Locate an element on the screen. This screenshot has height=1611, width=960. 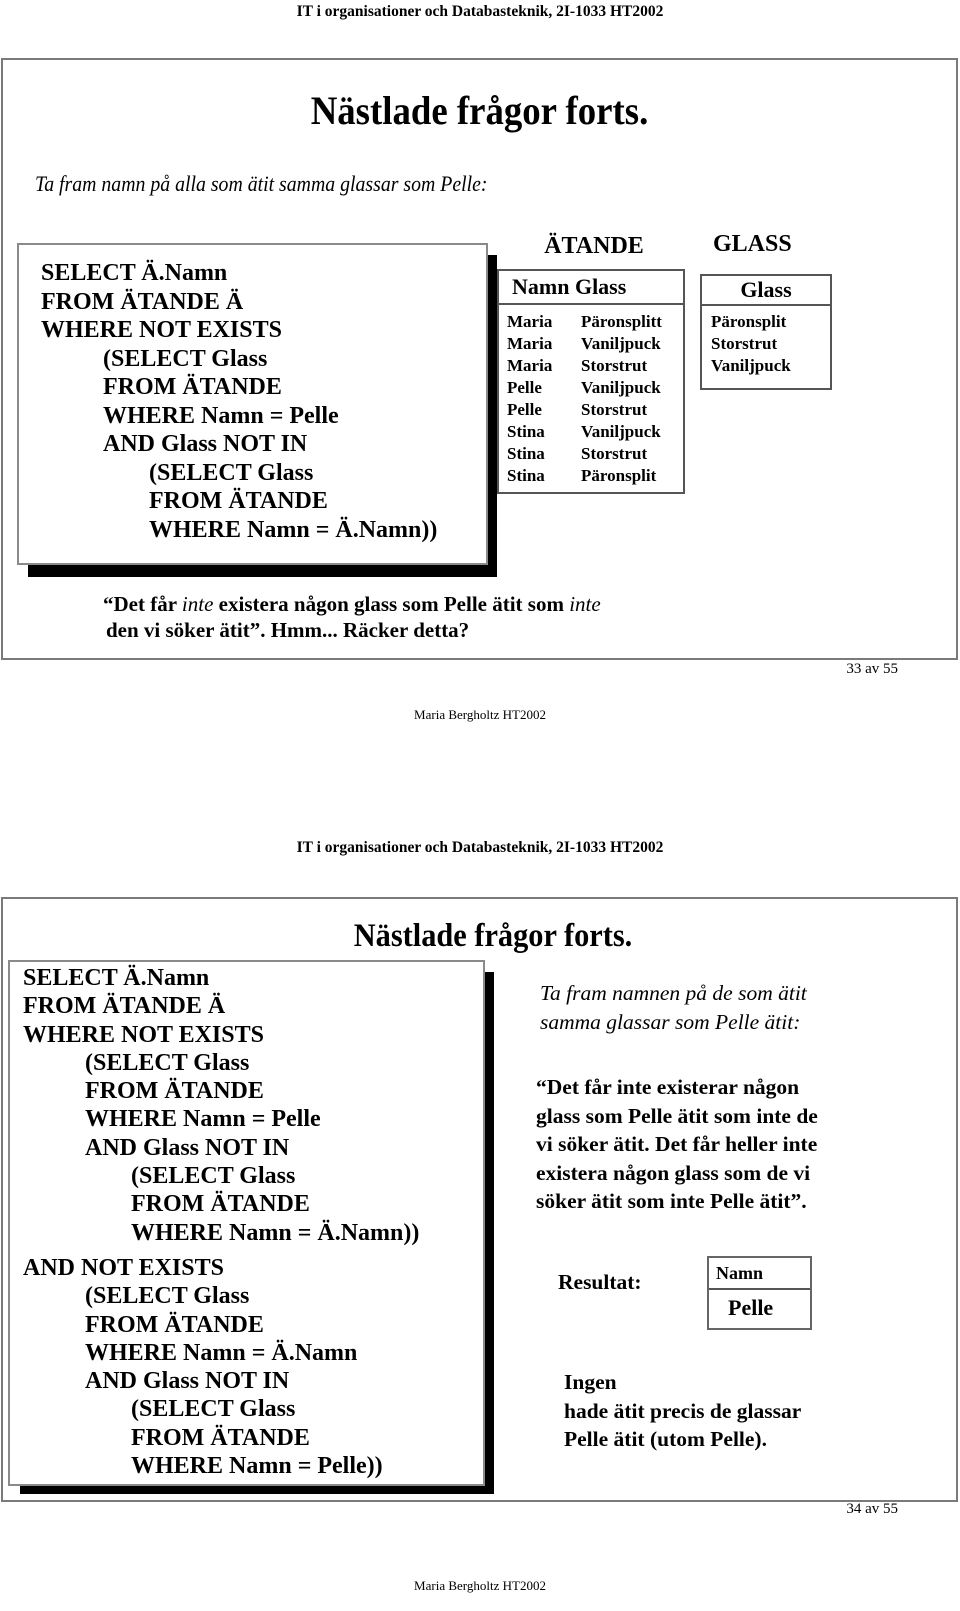
cell-glass: Päronsplitt is located at coordinates (621, 321).